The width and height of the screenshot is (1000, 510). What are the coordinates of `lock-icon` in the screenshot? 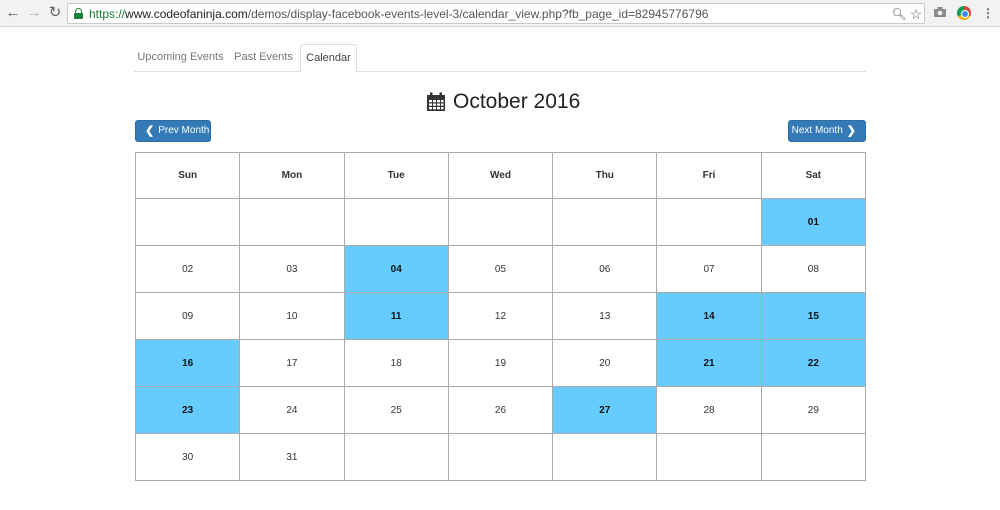 It's located at (78, 13).